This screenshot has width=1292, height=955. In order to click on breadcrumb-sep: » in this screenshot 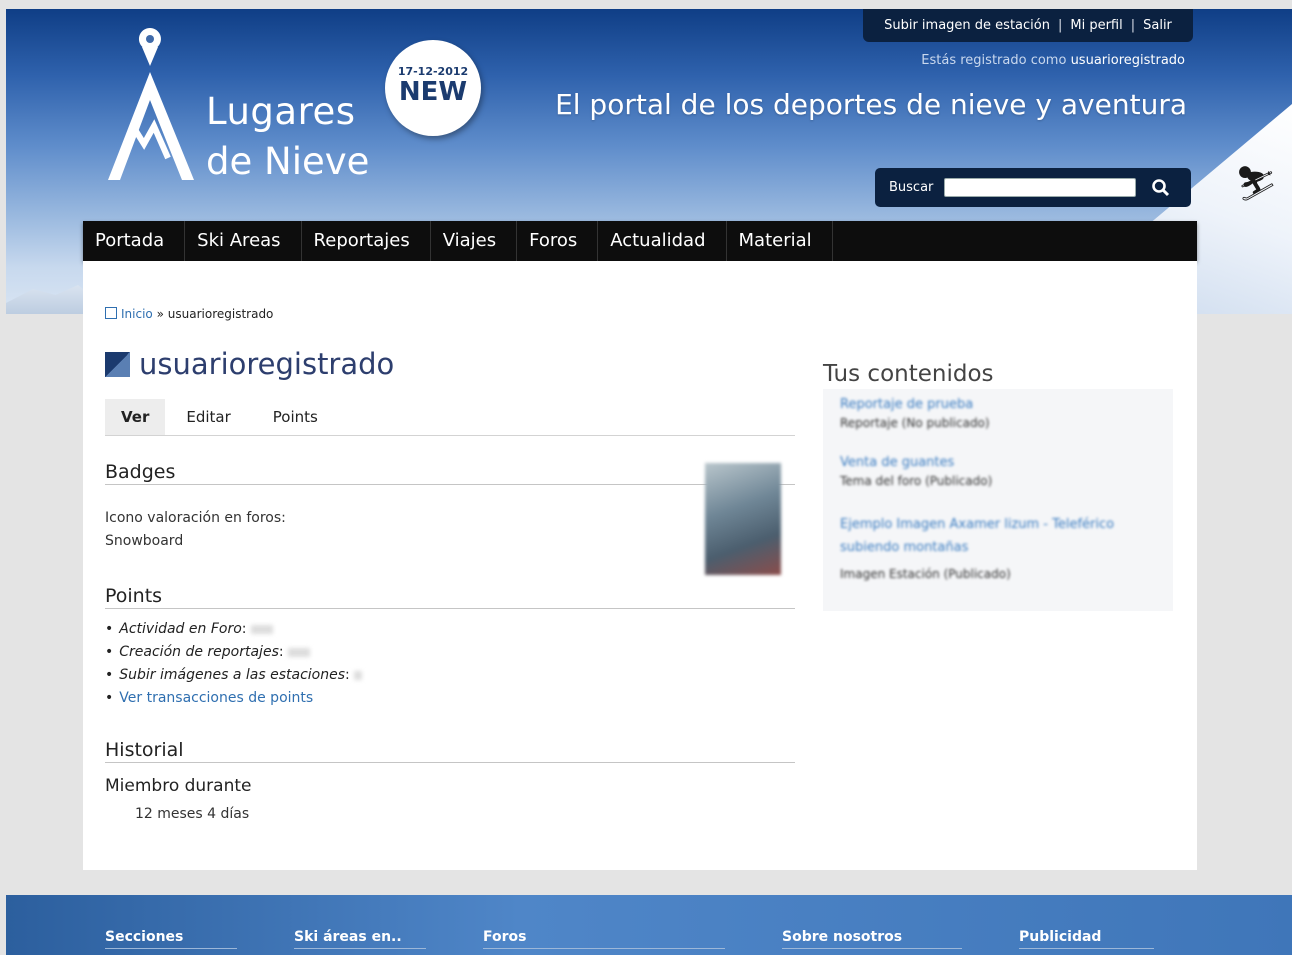, I will do `click(160, 314)`.